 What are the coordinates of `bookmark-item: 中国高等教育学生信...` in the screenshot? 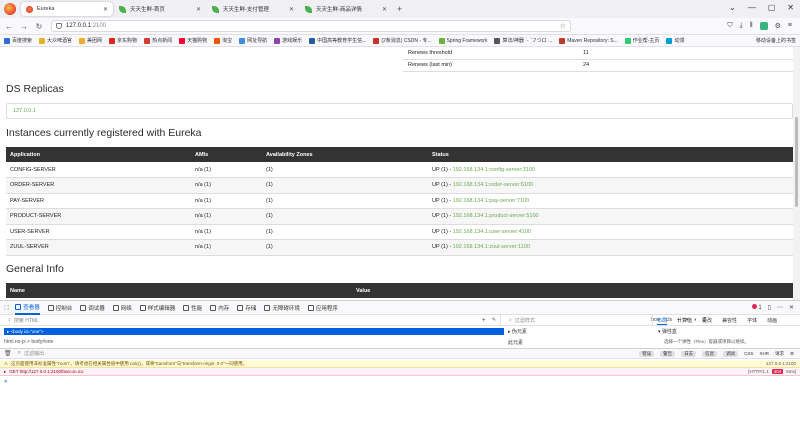 It's located at (337, 40).